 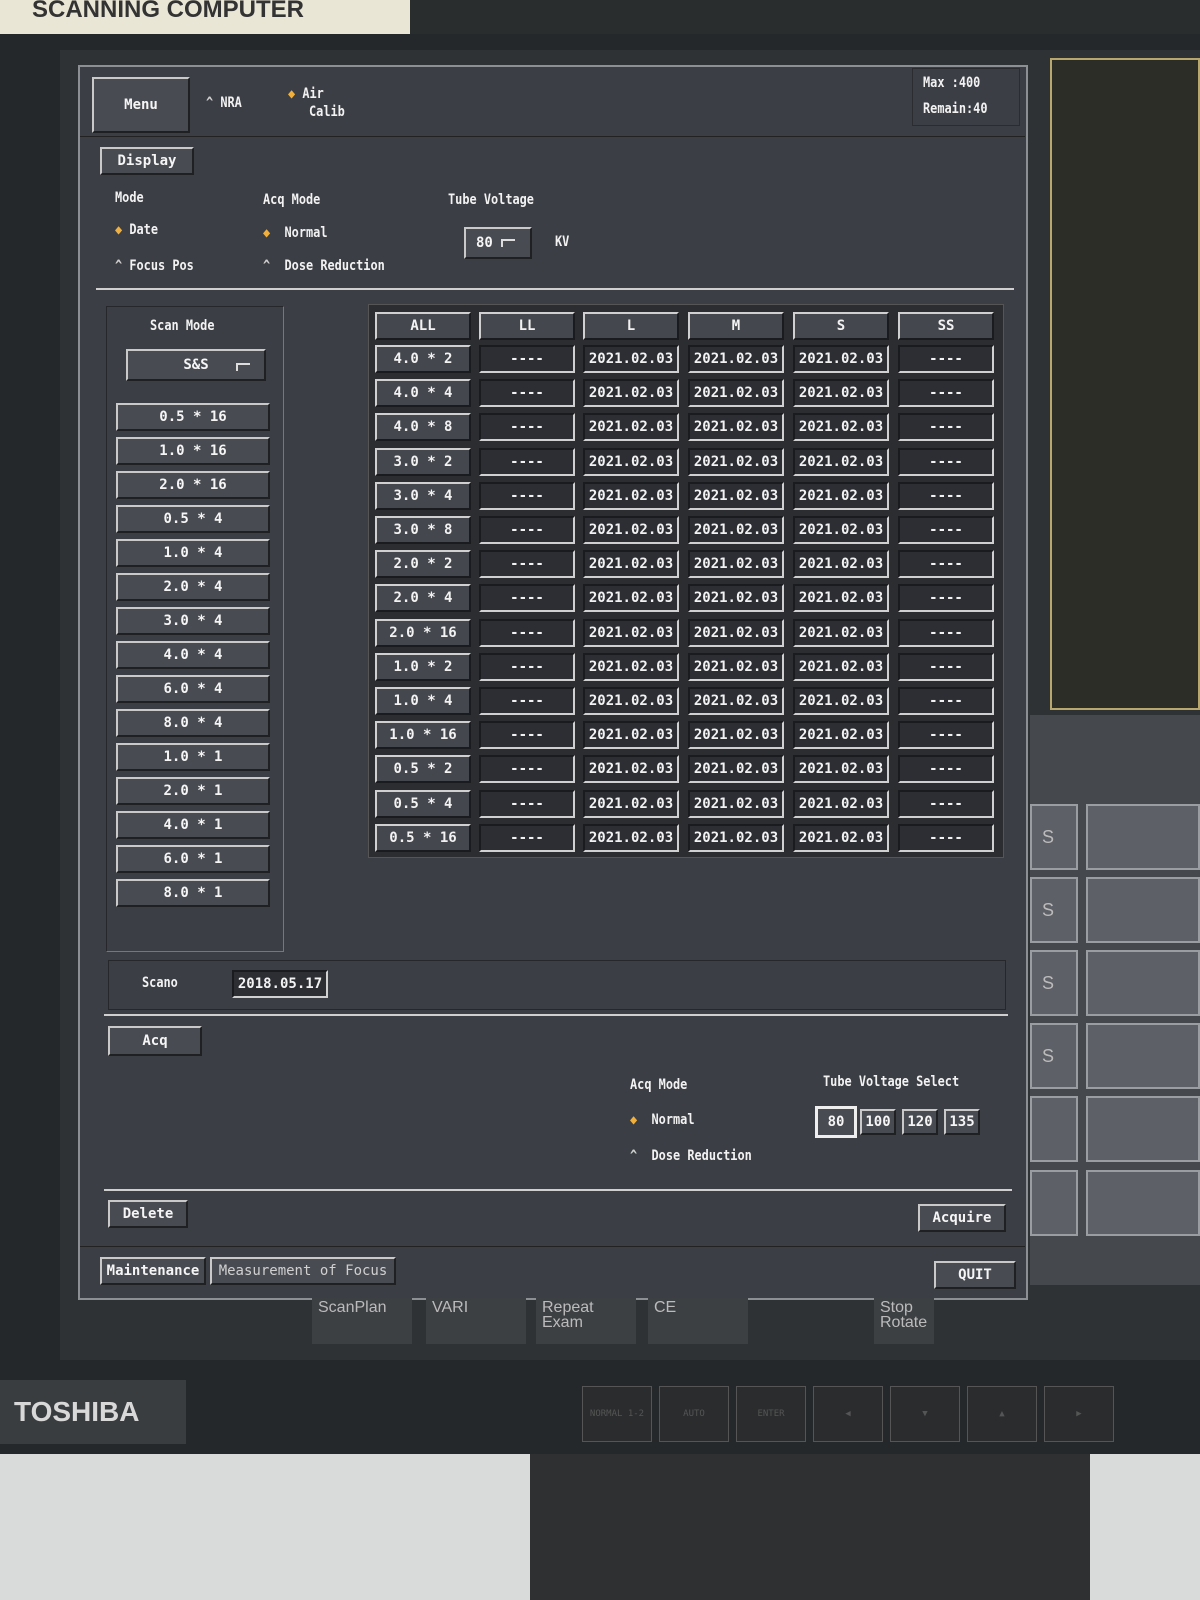 What do you see at coordinates (193, 655) in the screenshot?
I see `scan-mode-item: 4.0 * 4` at bounding box center [193, 655].